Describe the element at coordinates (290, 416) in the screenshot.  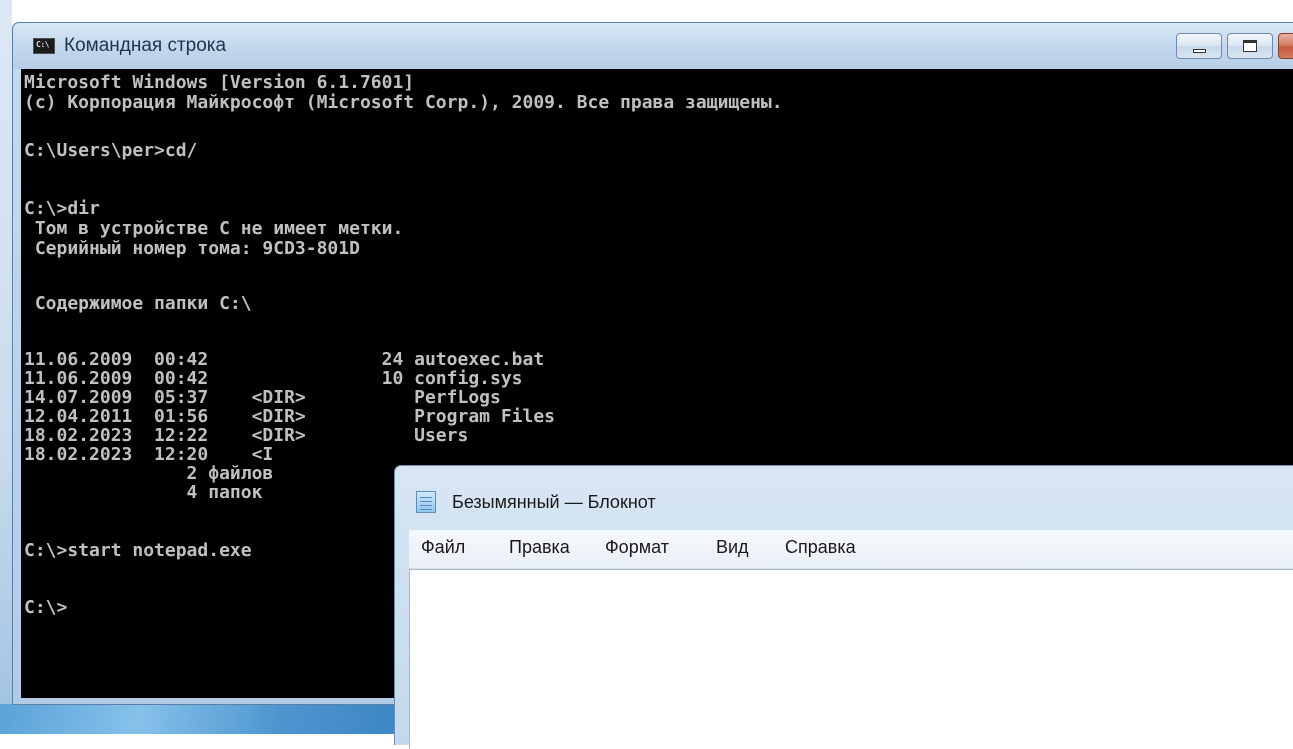
I see `console-line: 12.04.2011 01:56 <DIR> Program Files` at that location.